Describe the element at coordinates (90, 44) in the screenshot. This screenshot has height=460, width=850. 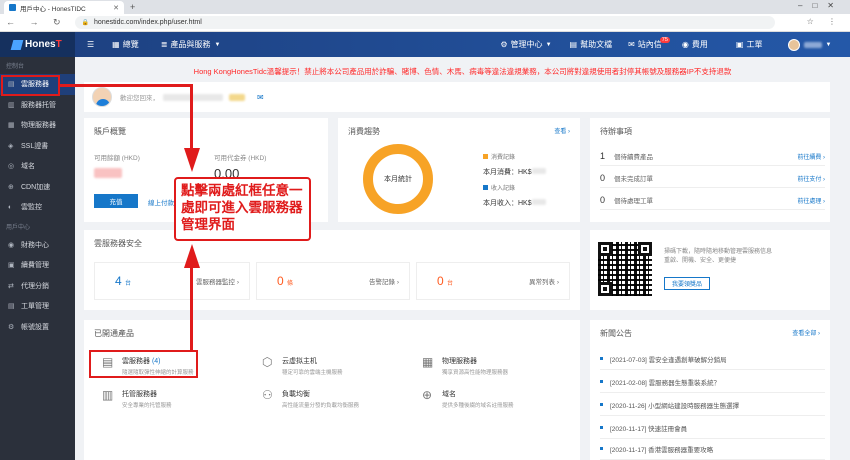
I see `menu-toggle-icon: ☰` at that location.